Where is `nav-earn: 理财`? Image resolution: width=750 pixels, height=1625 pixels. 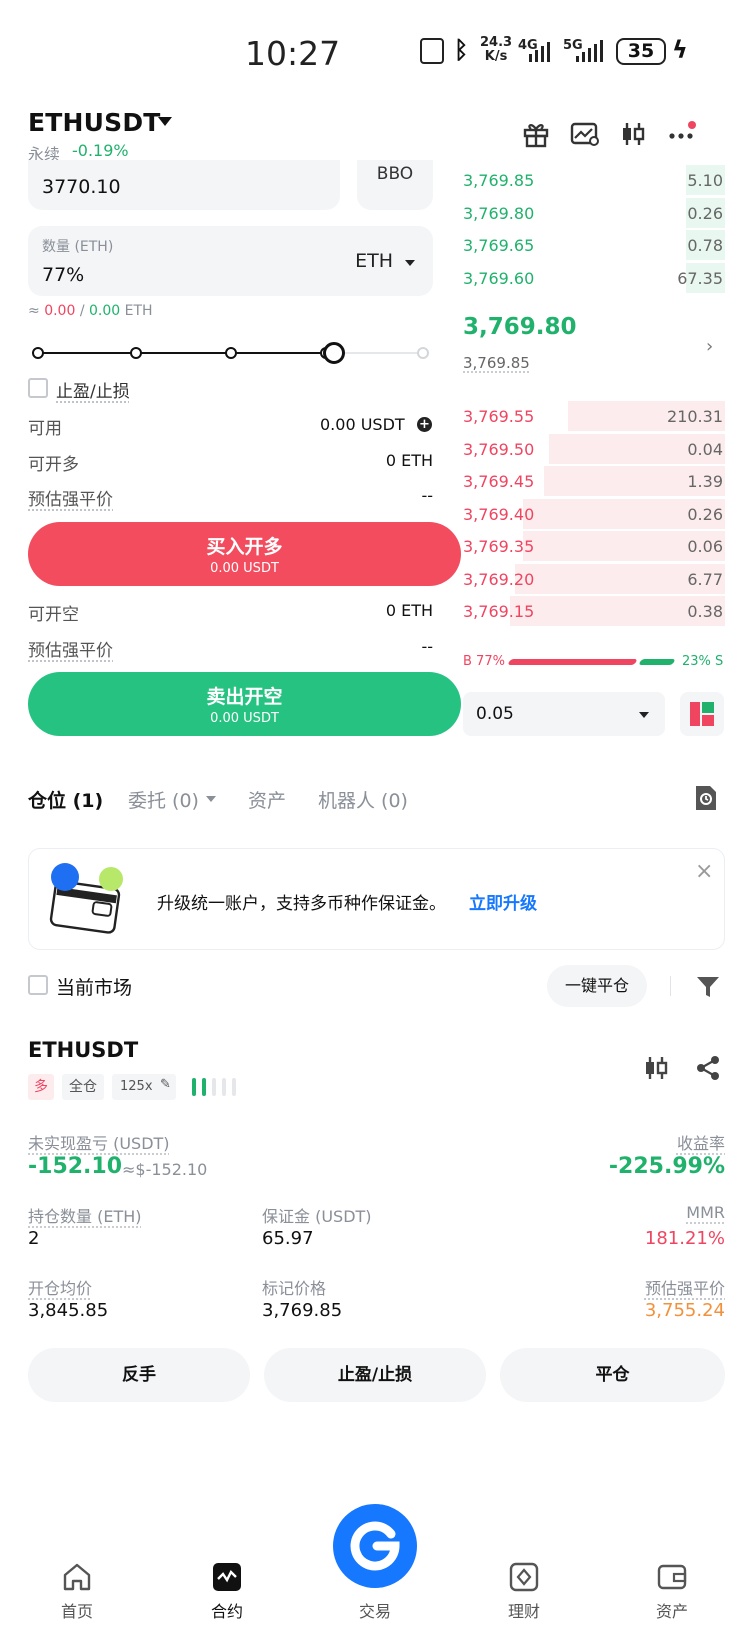
nav-earn: 理财 is located at coordinates (524, 1610).